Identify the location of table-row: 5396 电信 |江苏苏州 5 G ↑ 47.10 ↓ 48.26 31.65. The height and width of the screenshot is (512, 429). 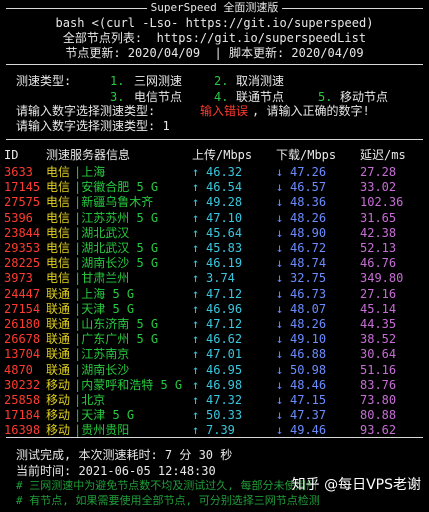
(214, 218).